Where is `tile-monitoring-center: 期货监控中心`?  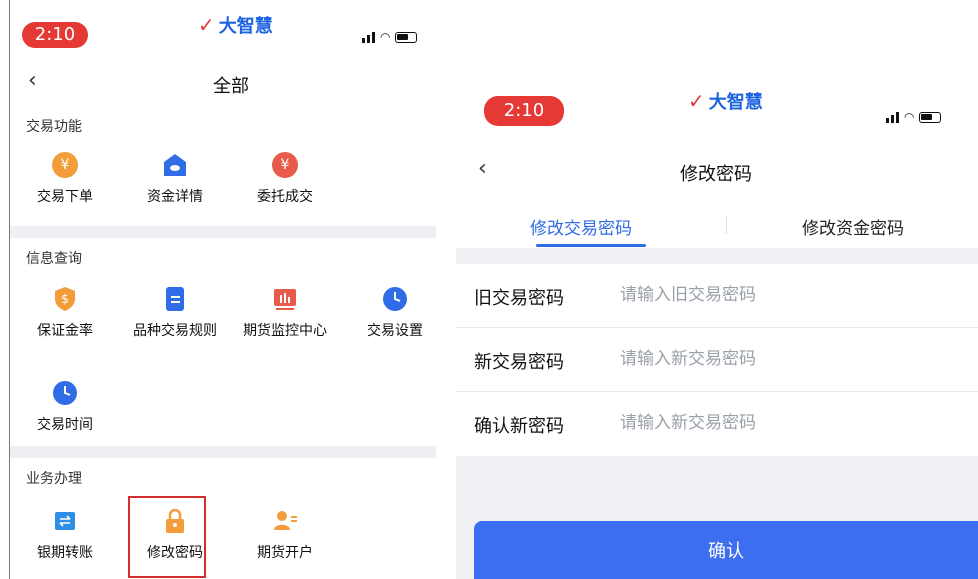
tile-monitoring-center: 期货监控中心 is located at coordinates (285, 313).